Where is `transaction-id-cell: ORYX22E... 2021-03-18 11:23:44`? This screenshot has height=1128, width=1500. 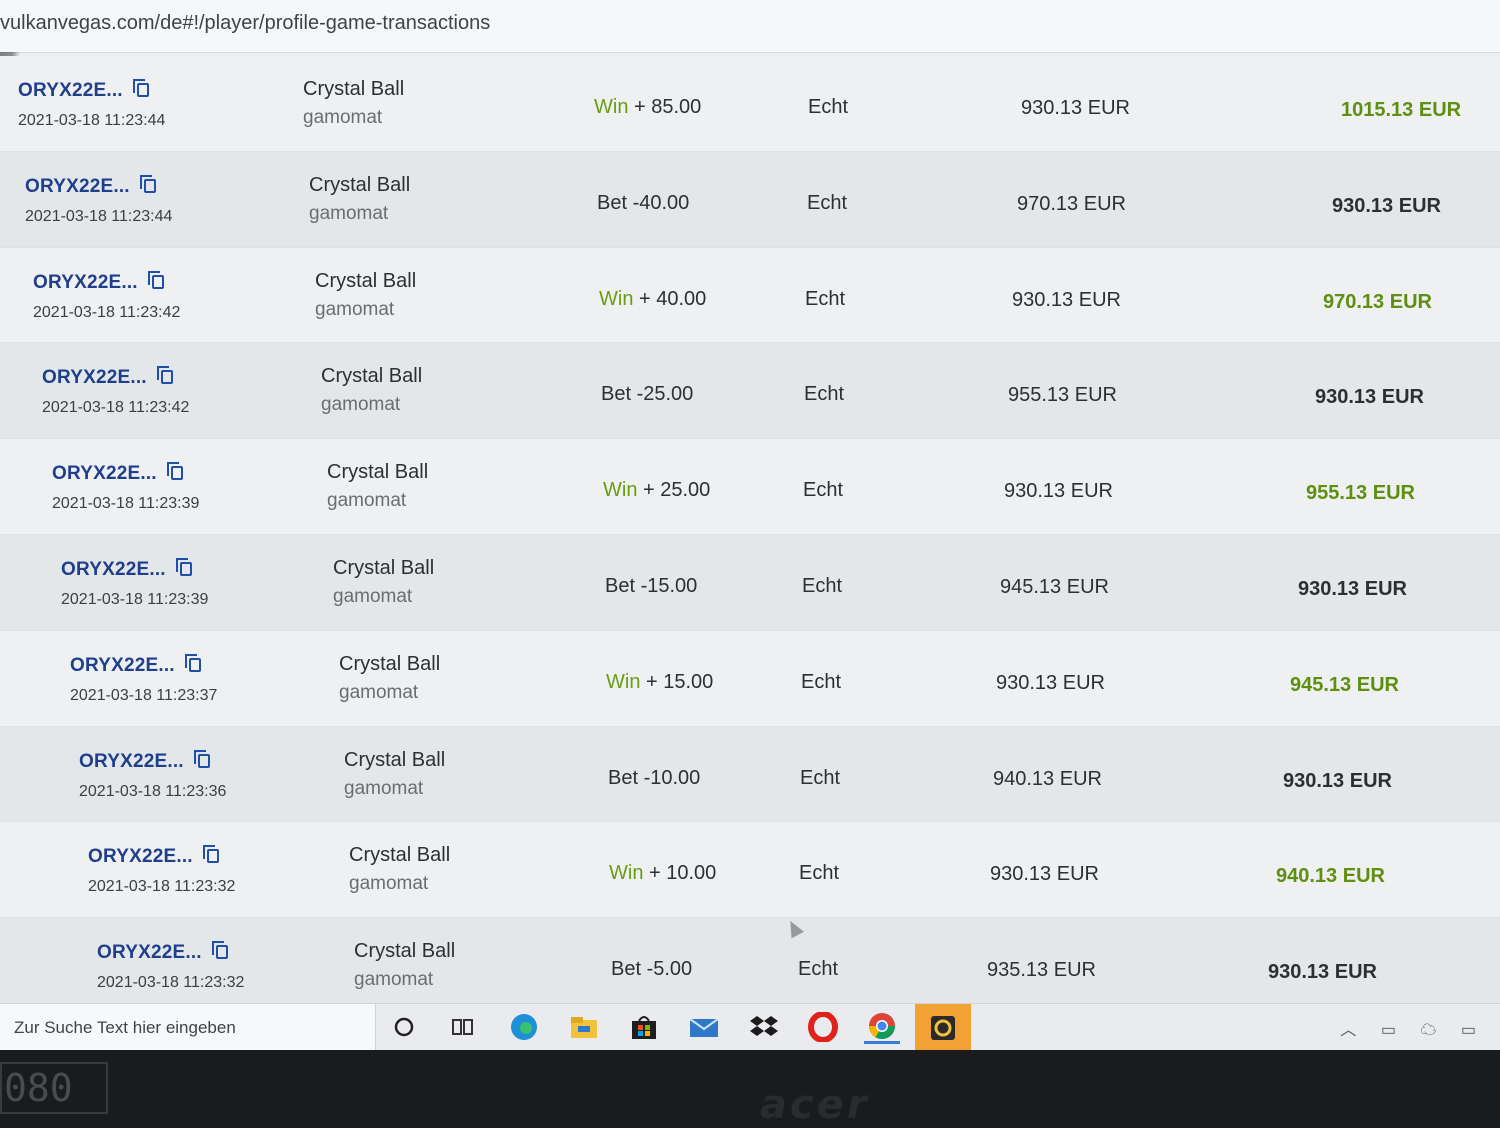
transaction-id-cell: ORYX22E... 2021-03-18 11:23:44 is located at coordinates (98, 200).